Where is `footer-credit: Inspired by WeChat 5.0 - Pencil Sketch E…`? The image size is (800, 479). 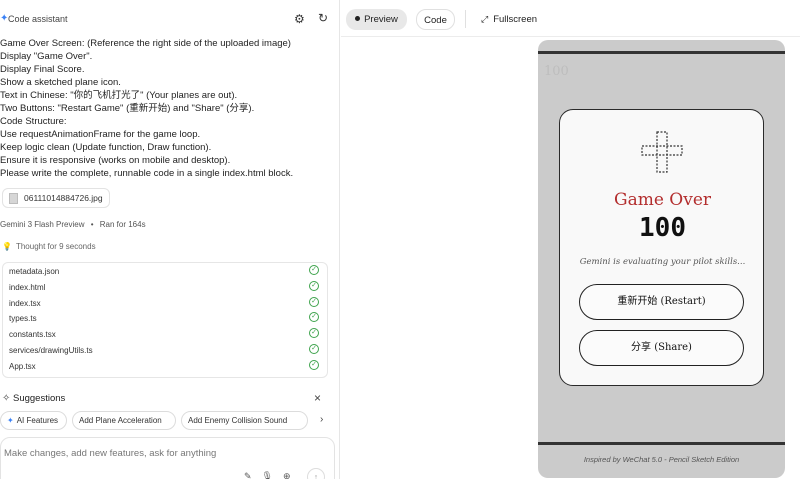 footer-credit: Inspired by WeChat 5.0 - Pencil Sketch E… is located at coordinates (661, 459).